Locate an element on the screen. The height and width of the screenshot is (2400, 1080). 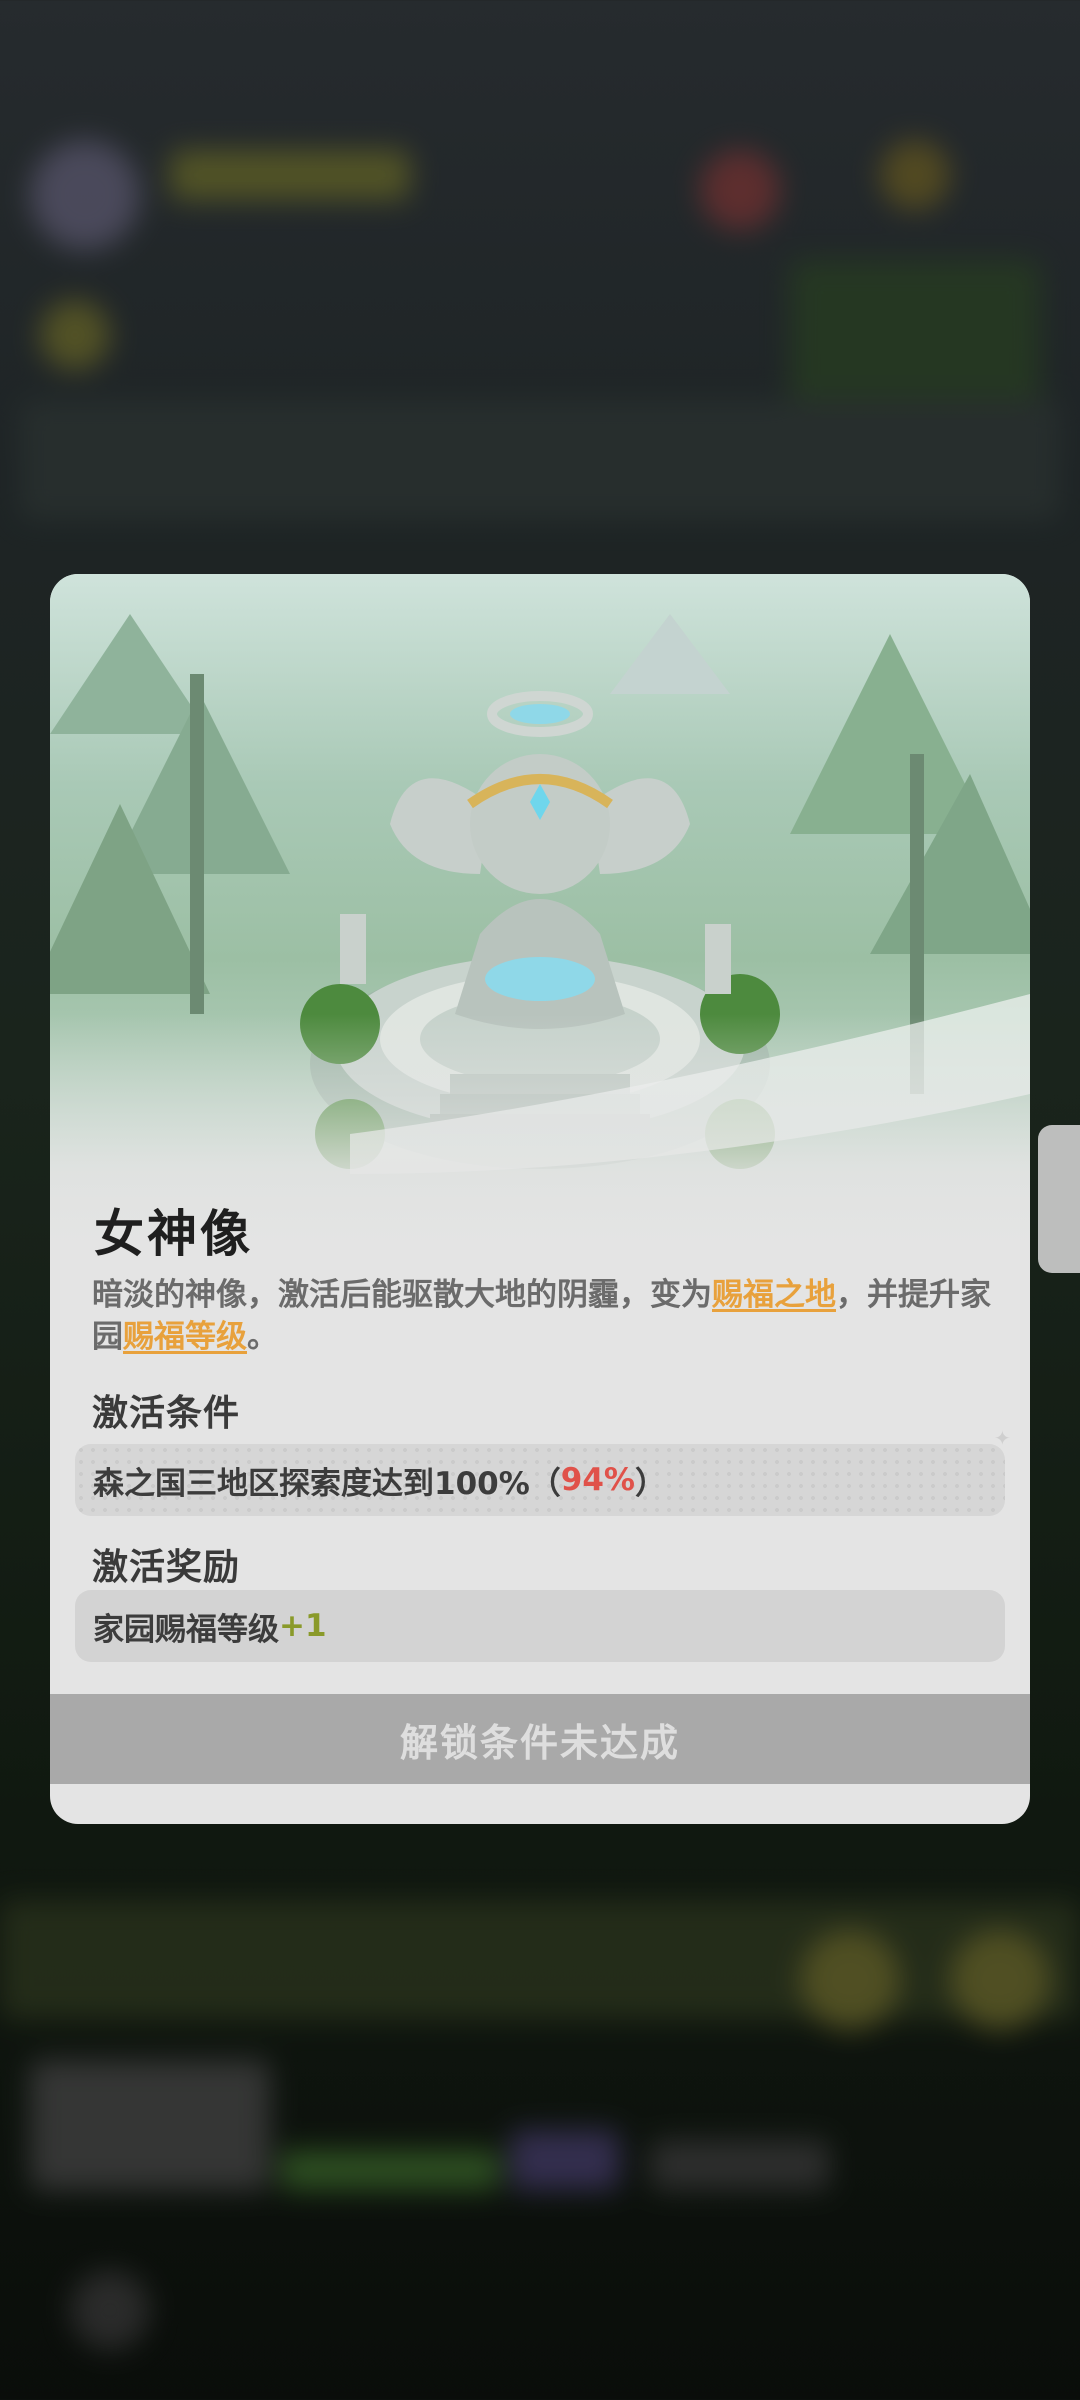
exploration-progress: 94% is located at coordinates (597, 1480).